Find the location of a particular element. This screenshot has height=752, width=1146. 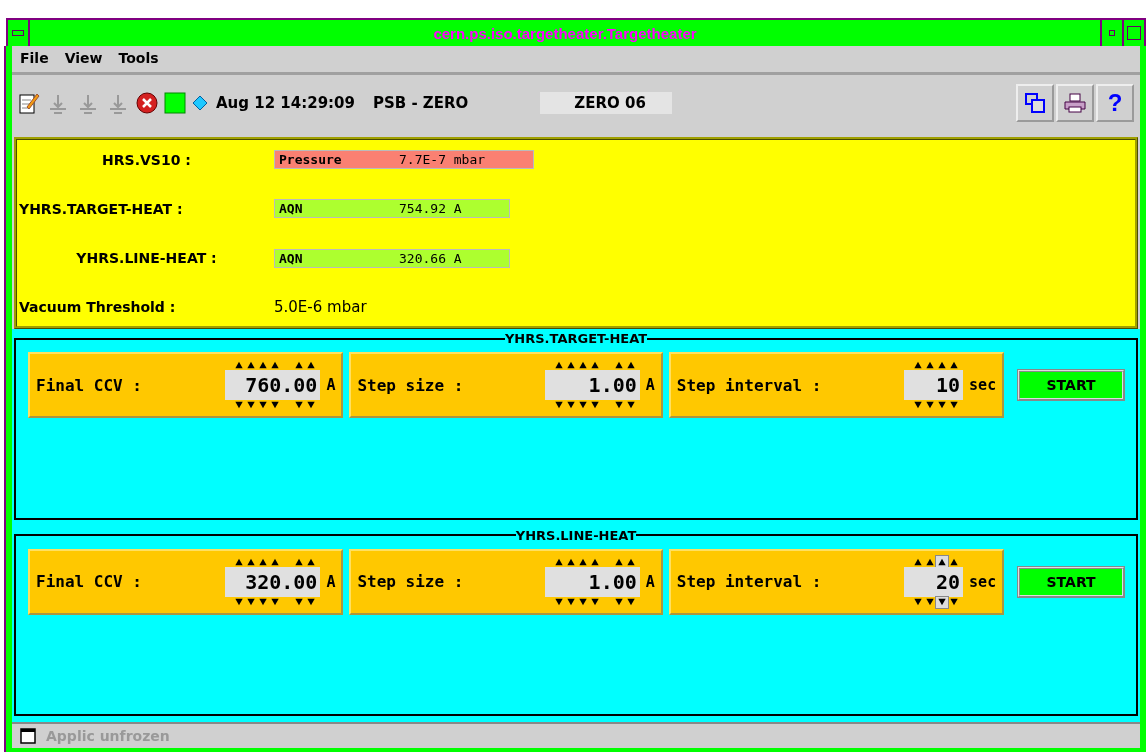

window-title: cern.ps.iso.targetheater.Targetheater is located at coordinates (565, 33).